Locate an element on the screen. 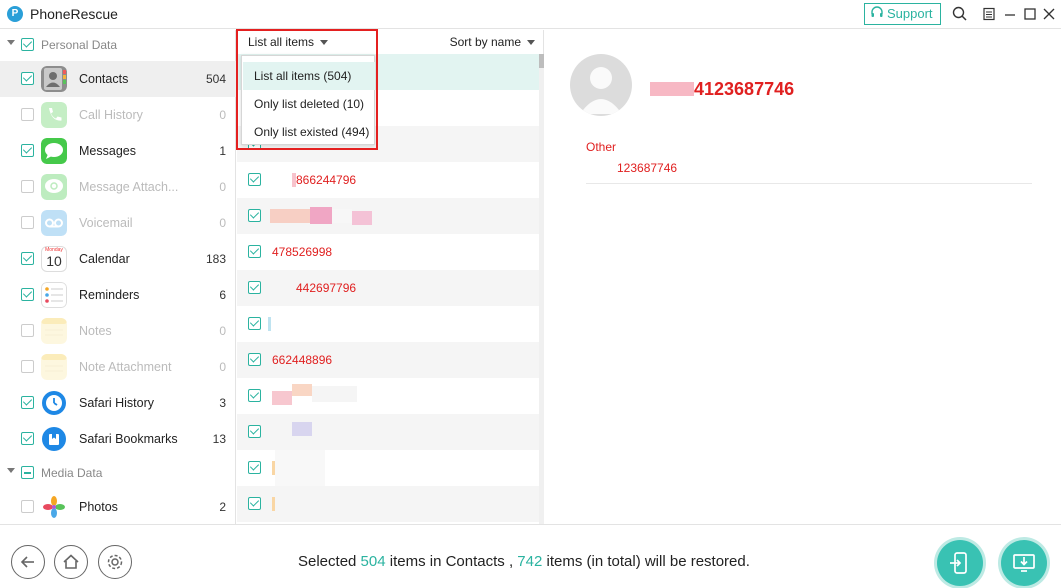 The height and width of the screenshot is (588, 1061). list-item: 866244796 is located at coordinates (388, 180).